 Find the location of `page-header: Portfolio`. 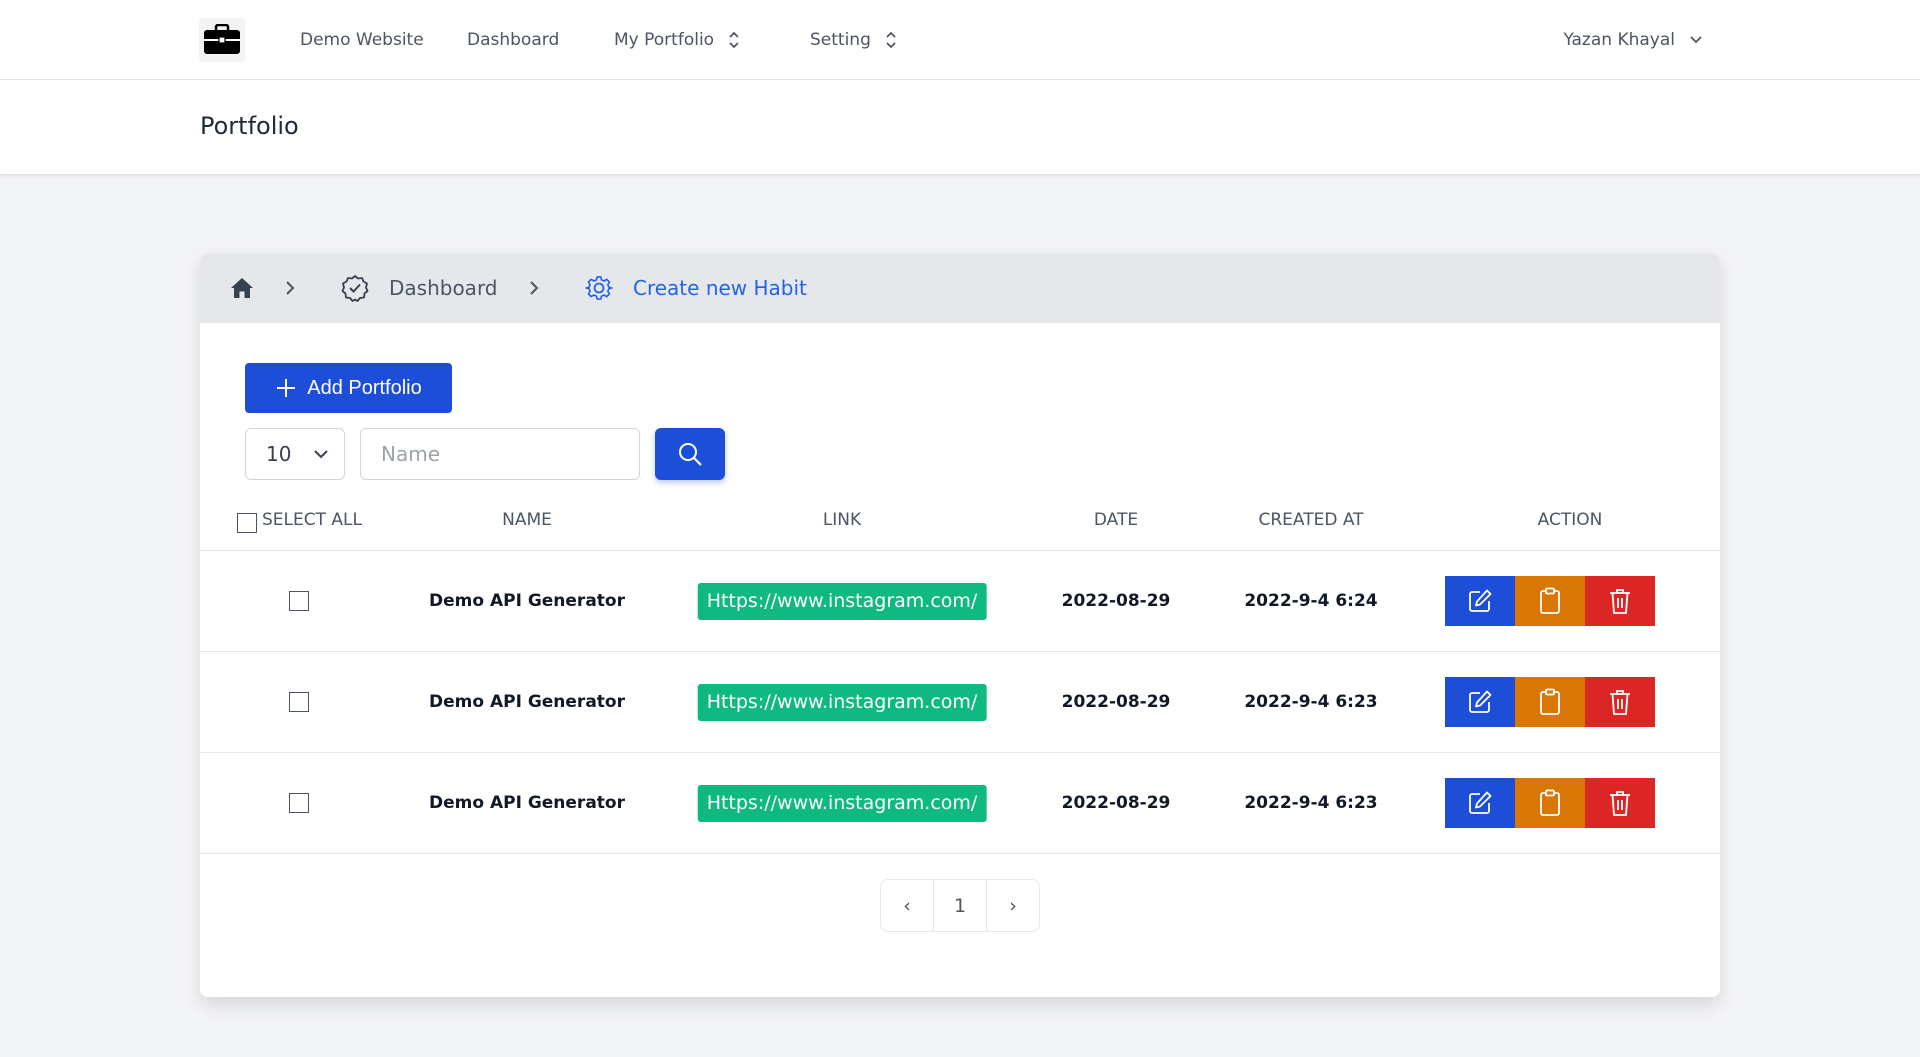

page-header: Portfolio is located at coordinates (960, 127).